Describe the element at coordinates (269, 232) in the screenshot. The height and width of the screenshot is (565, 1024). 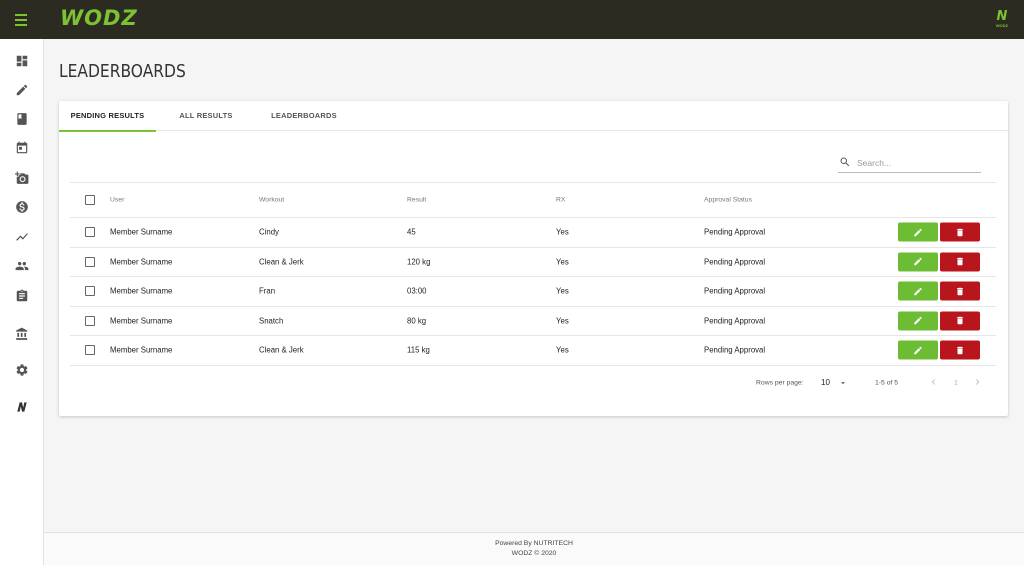
I see `cell-workout: Cindy` at that location.